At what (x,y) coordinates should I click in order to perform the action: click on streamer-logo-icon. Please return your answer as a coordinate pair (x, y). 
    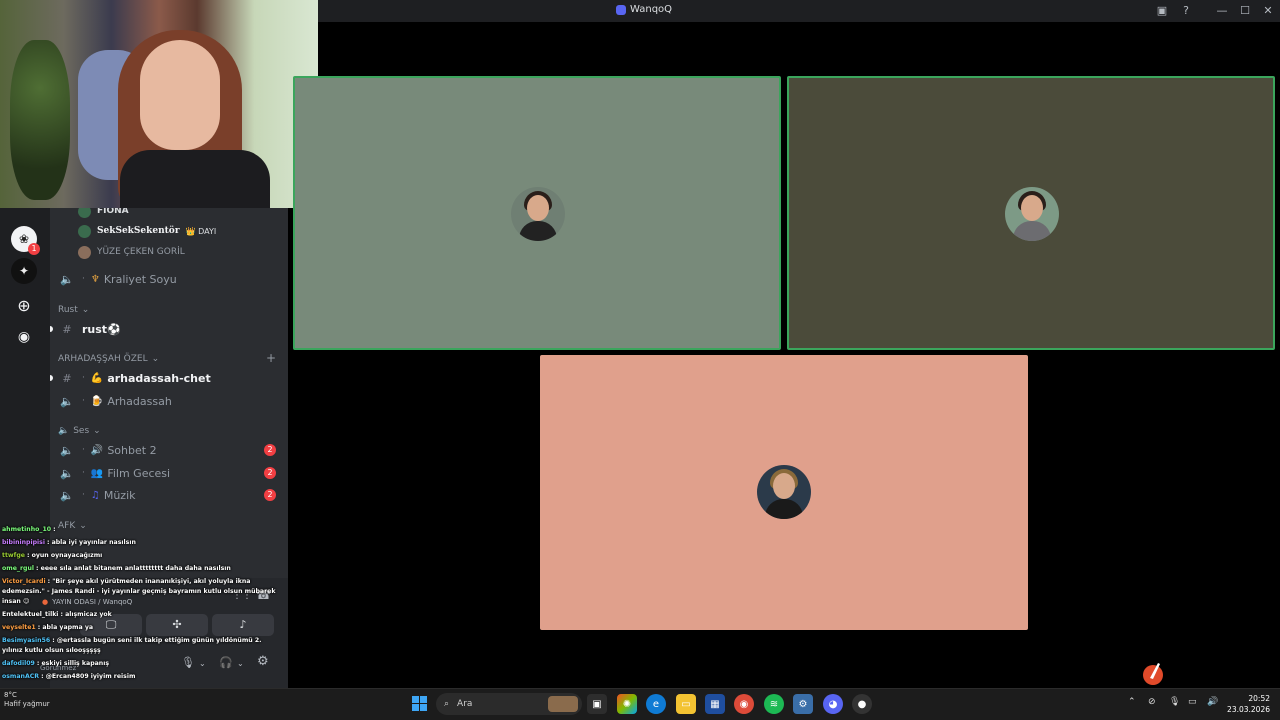
    Looking at the image, I should click on (1153, 674).